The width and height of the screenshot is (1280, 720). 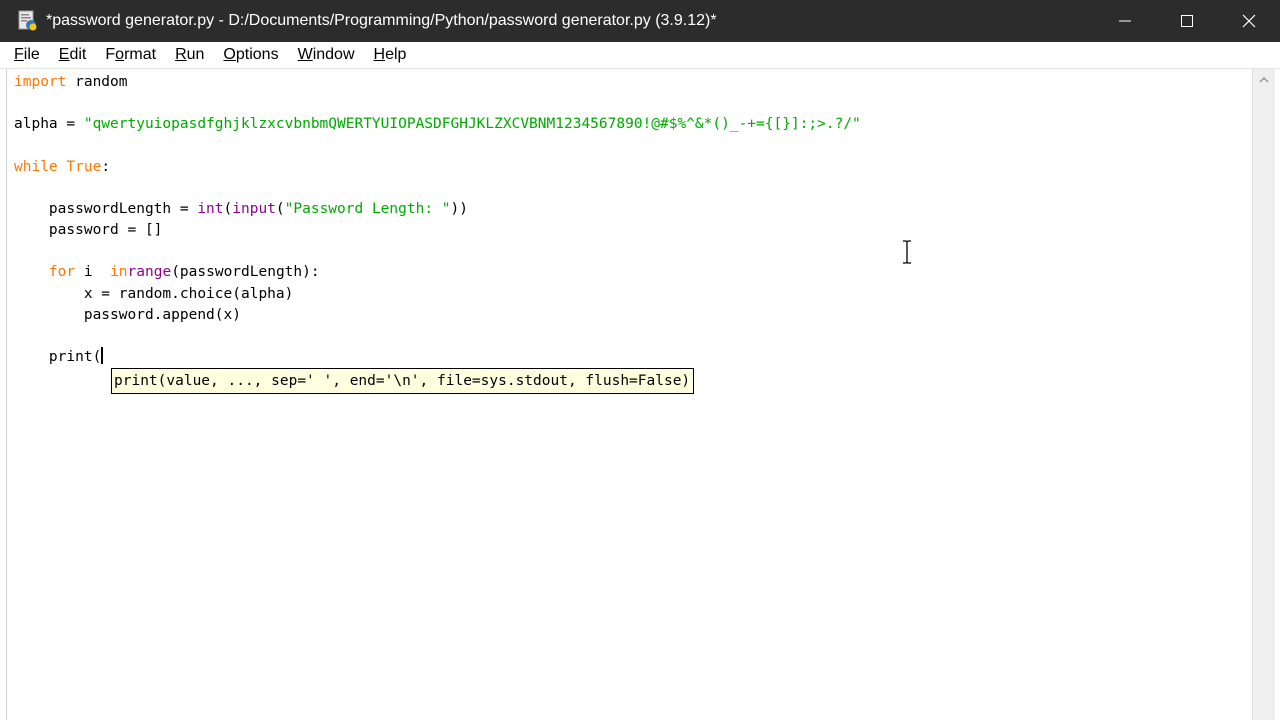 What do you see at coordinates (78, 54) in the screenshot?
I see `menu-label-rest: dit` at bounding box center [78, 54].